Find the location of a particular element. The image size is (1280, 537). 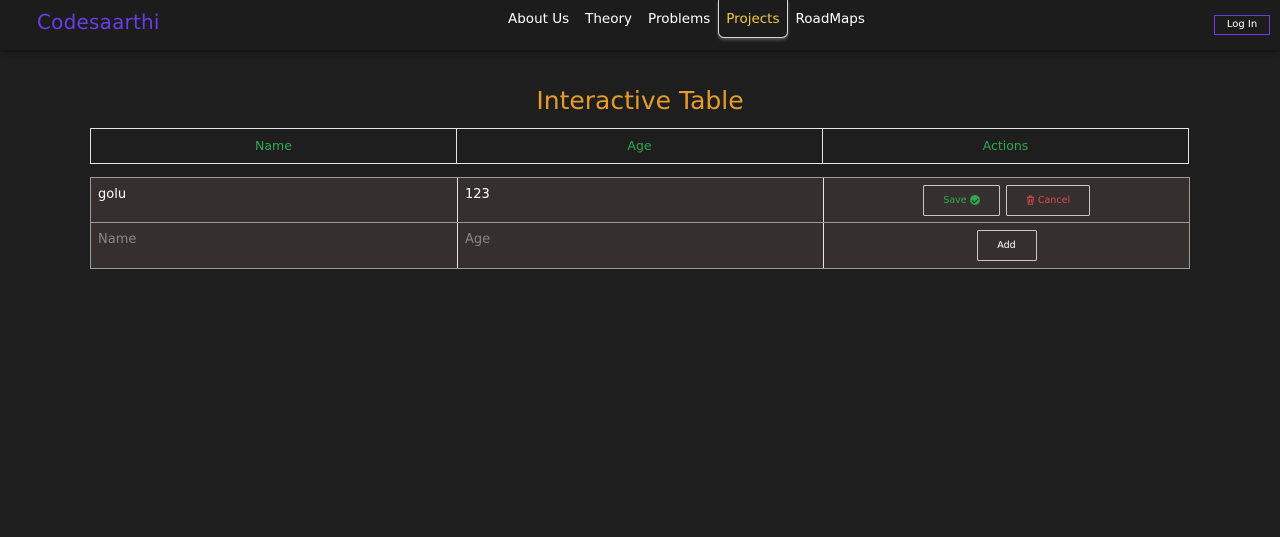

new-row: Add is located at coordinates (640, 246).